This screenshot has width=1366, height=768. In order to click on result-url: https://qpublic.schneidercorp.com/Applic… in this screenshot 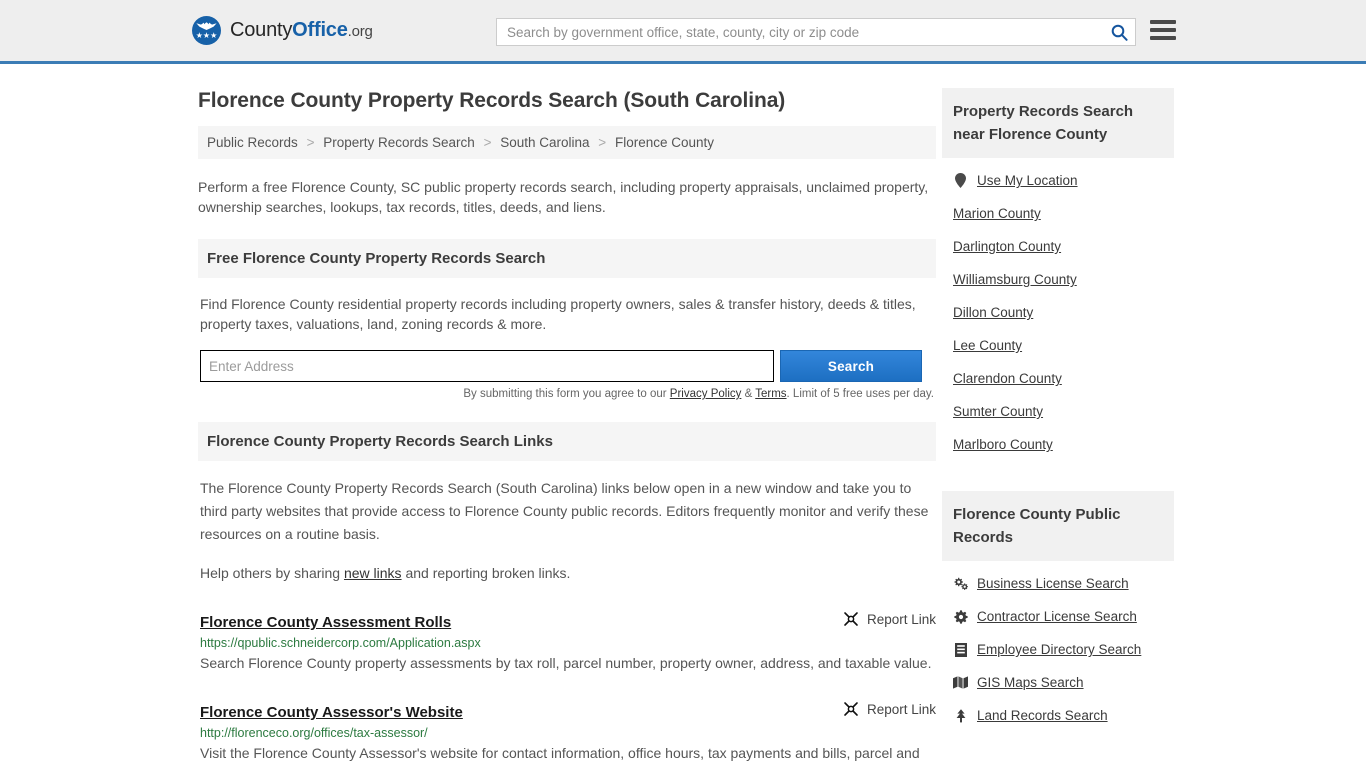, I will do `click(340, 643)`.